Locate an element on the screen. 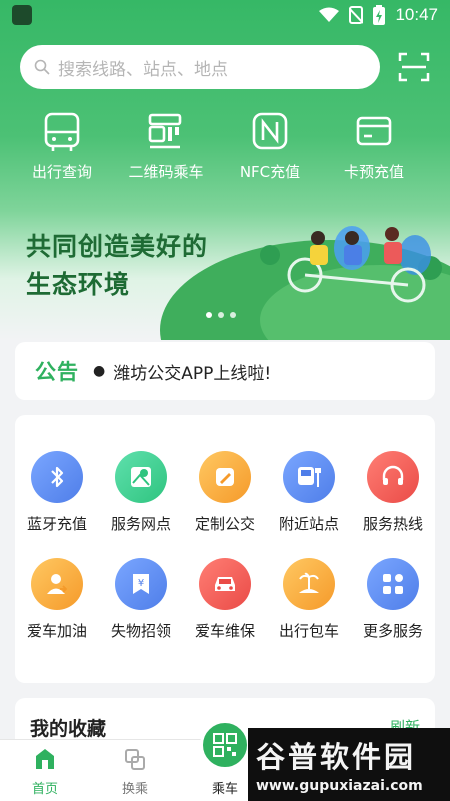 This screenshot has width=450, height=801. beach-icon is located at coordinates (309, 582).